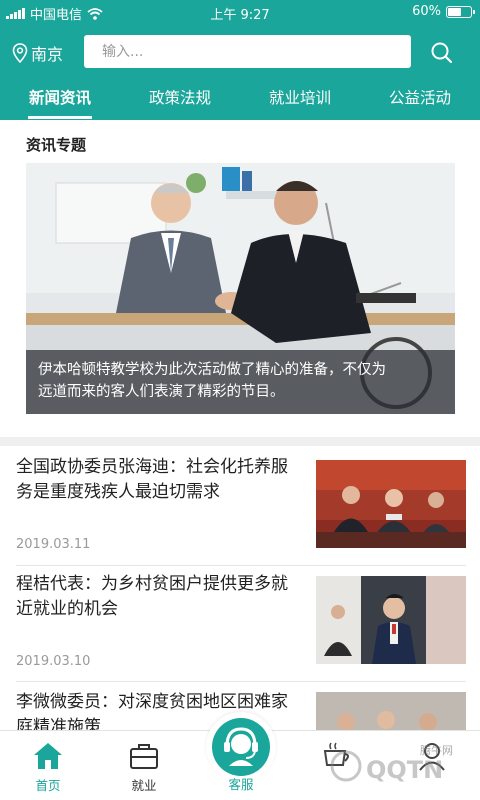 Image resolution: width=480 pixels, height=800 pixels. What do you see at coordinates (426, 11) in the screenshot?
I see `battery-percent: 60%` at bounding box center [426, 11].